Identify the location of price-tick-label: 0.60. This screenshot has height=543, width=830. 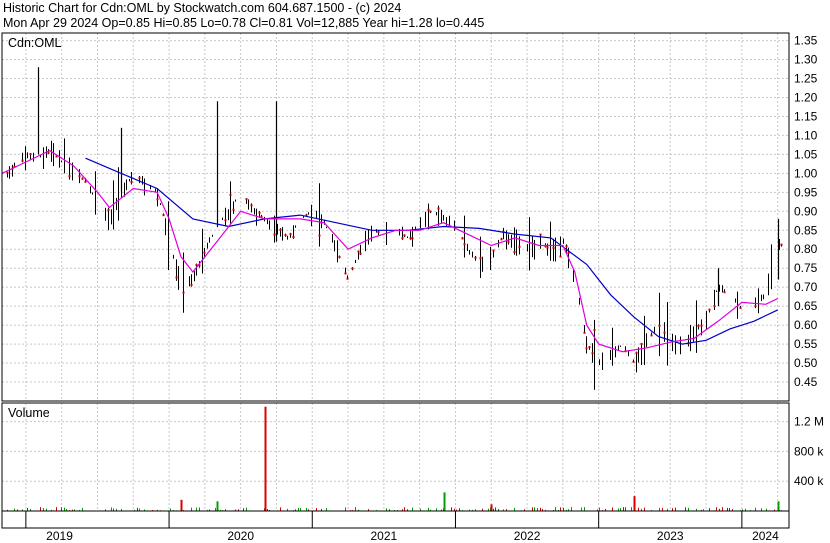
(806, 325).